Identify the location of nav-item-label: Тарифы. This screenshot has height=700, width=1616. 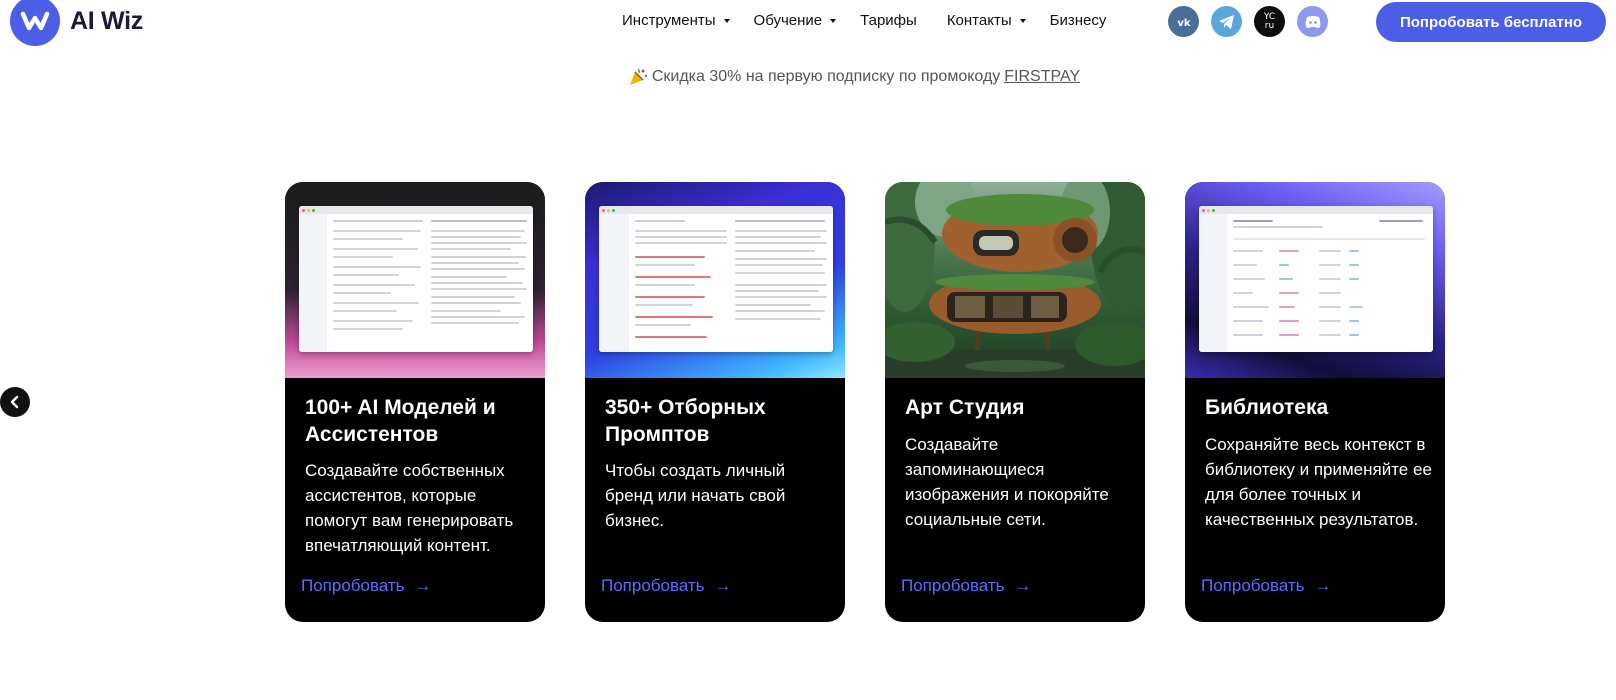
(888, 20).